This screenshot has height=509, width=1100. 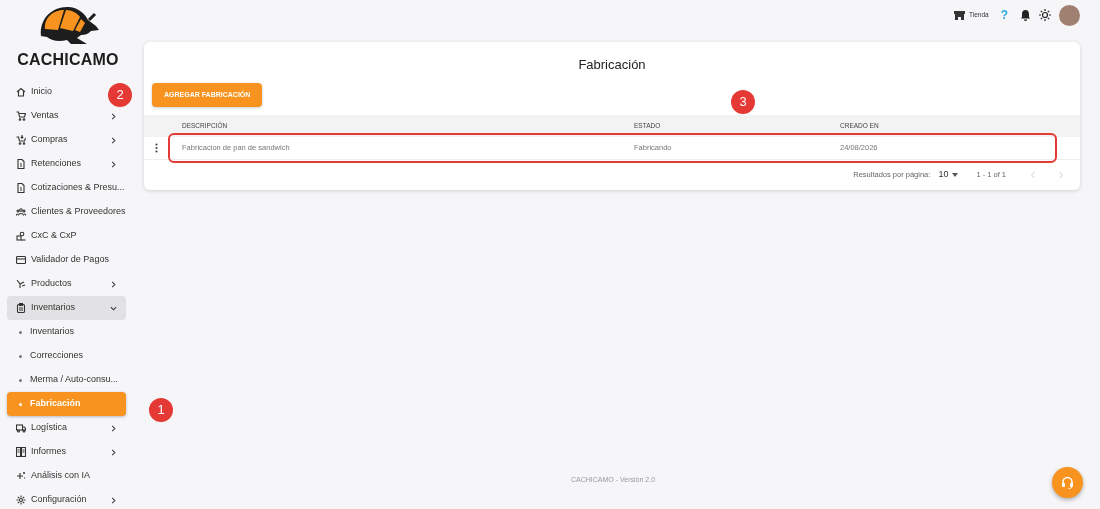 What do you see at coordinates (21, 452) in the screenshot?
I see `report-icon` at bounding box center [21, 452].